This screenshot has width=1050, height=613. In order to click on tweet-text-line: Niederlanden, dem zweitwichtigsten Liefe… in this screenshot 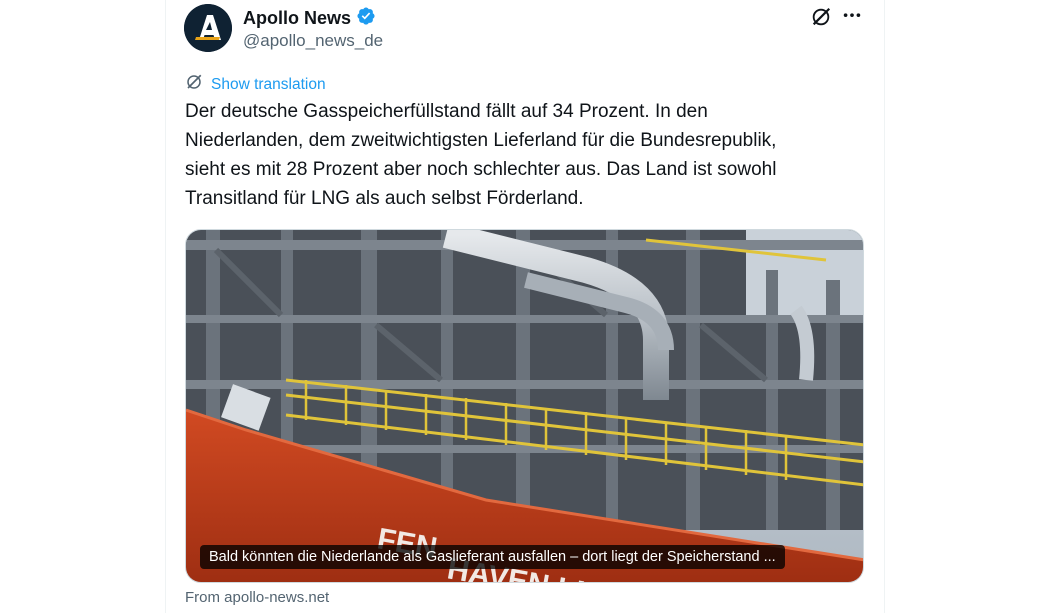, I will do `click(481, 140)`.